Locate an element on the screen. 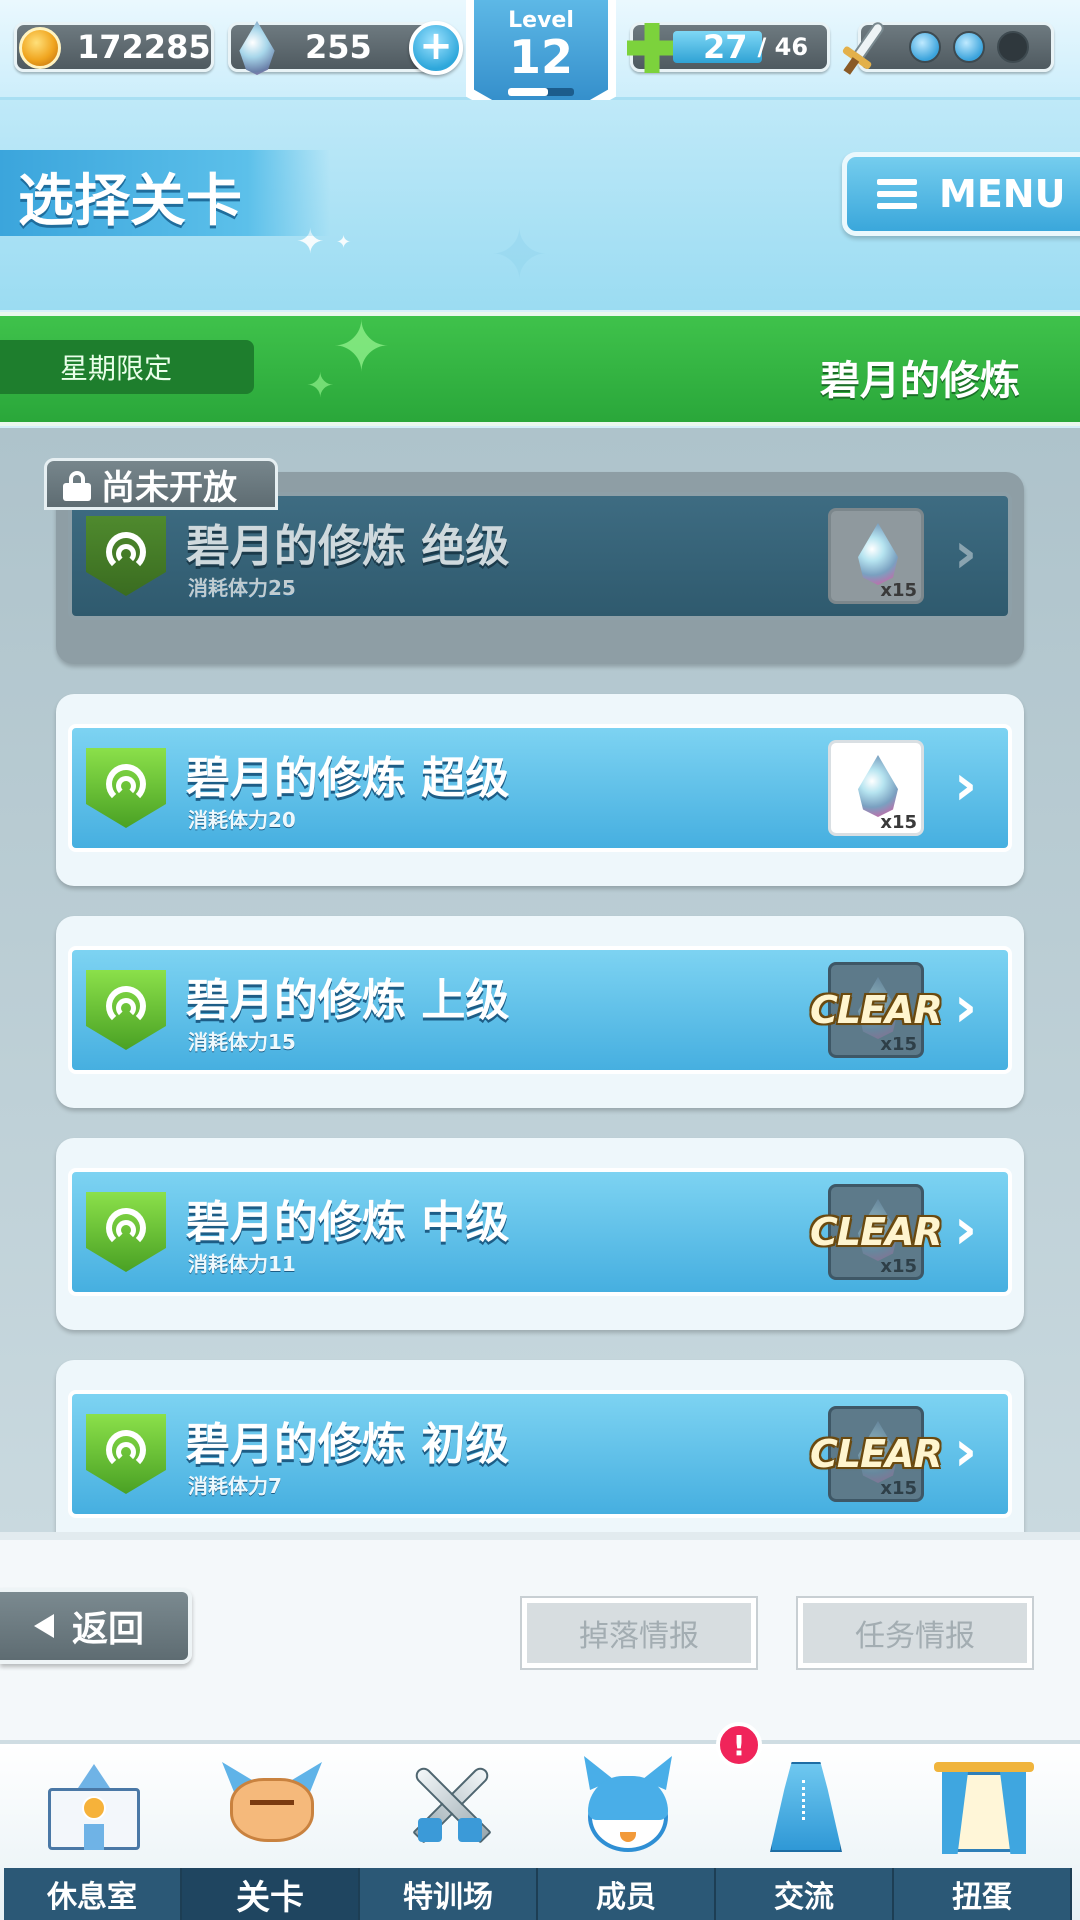 The width and height of the screenshot is (1080, 1920). stamina-counter: 27 / 46 is located at coordinates (728, 47).